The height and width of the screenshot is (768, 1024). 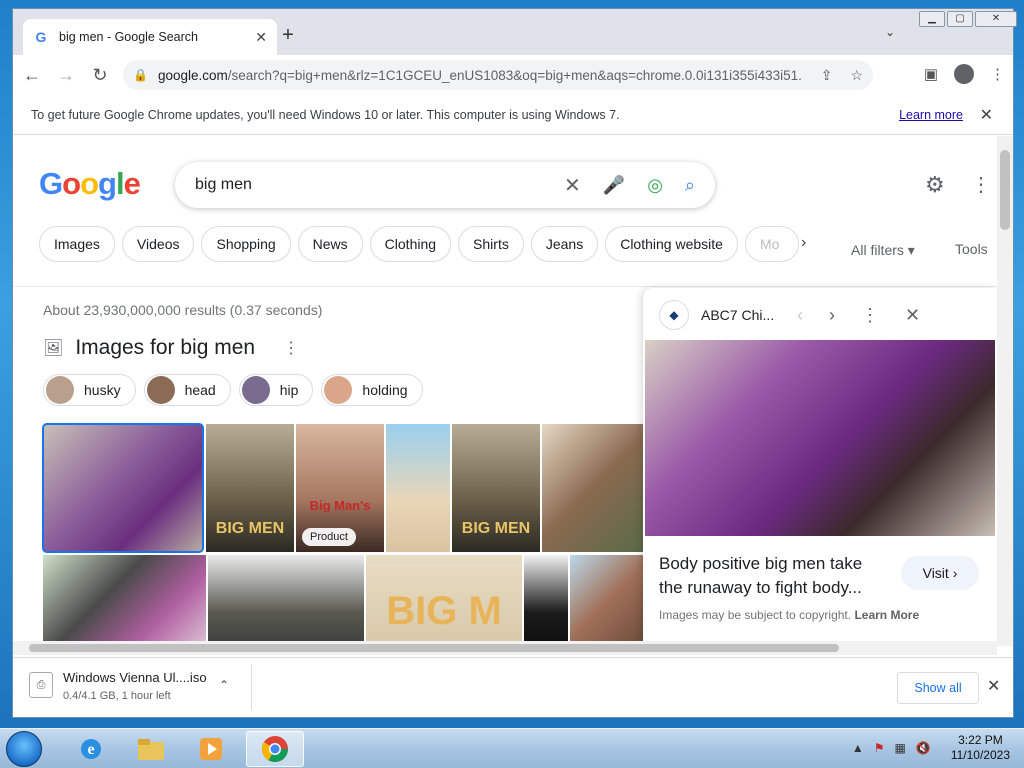 What do you see at coordinates (66, 75) in the screenshot?
I see `forward-button: →` at bounding box center [66, 75].